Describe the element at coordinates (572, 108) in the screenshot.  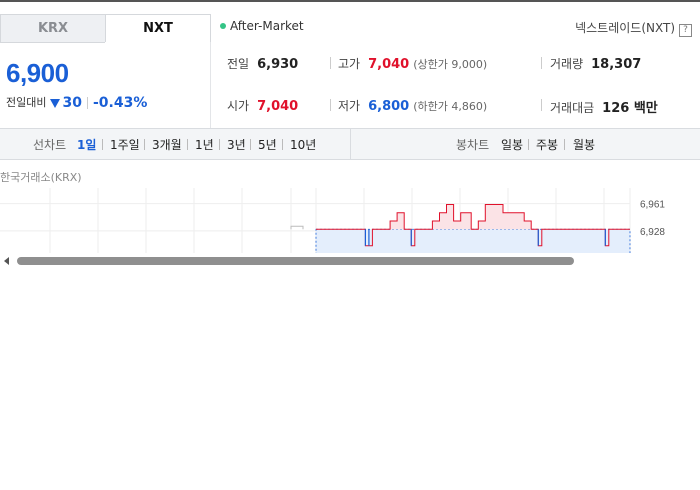
I see `stat-label: 거래대금` at that location.